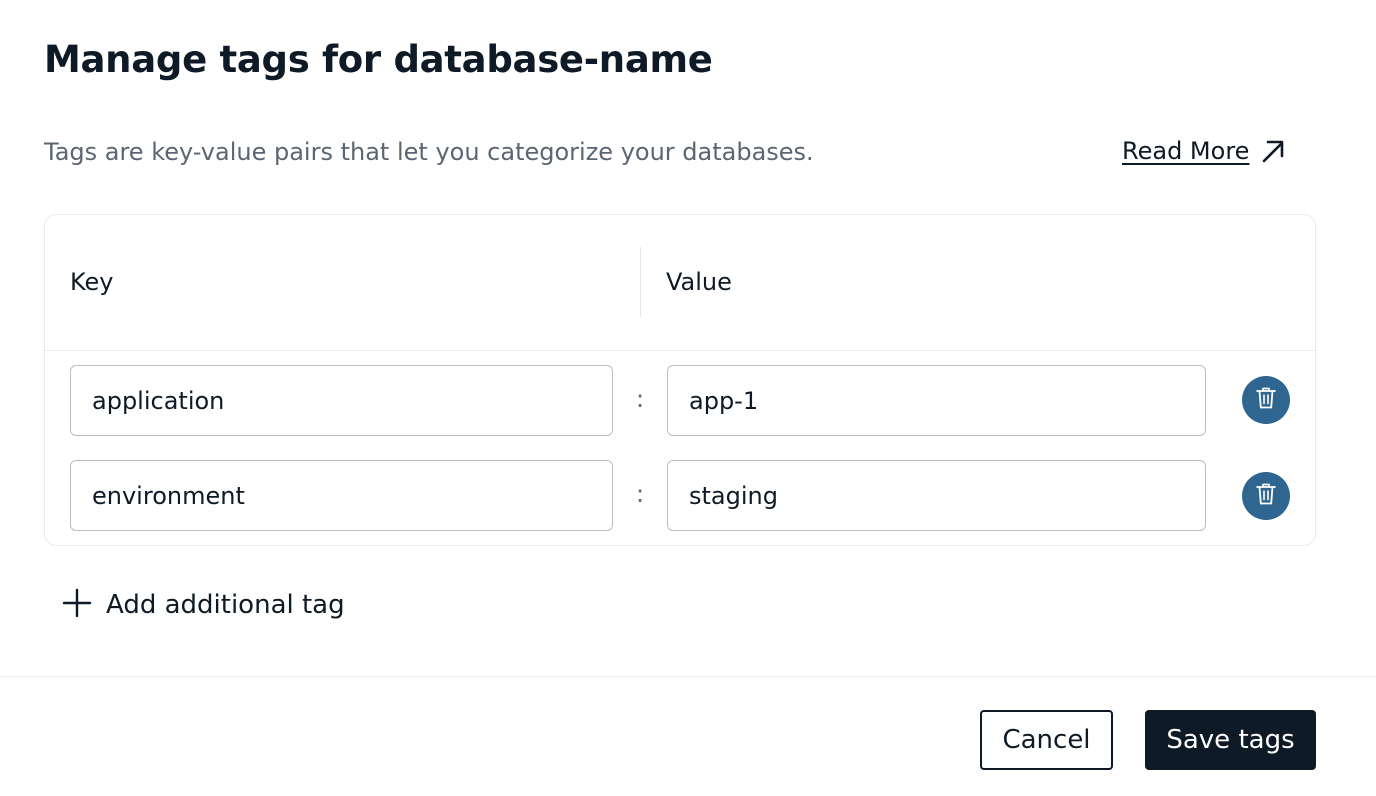 The image size is (1376, 796). I want to click on cancel-button: Cancel, so click(1046, 740).